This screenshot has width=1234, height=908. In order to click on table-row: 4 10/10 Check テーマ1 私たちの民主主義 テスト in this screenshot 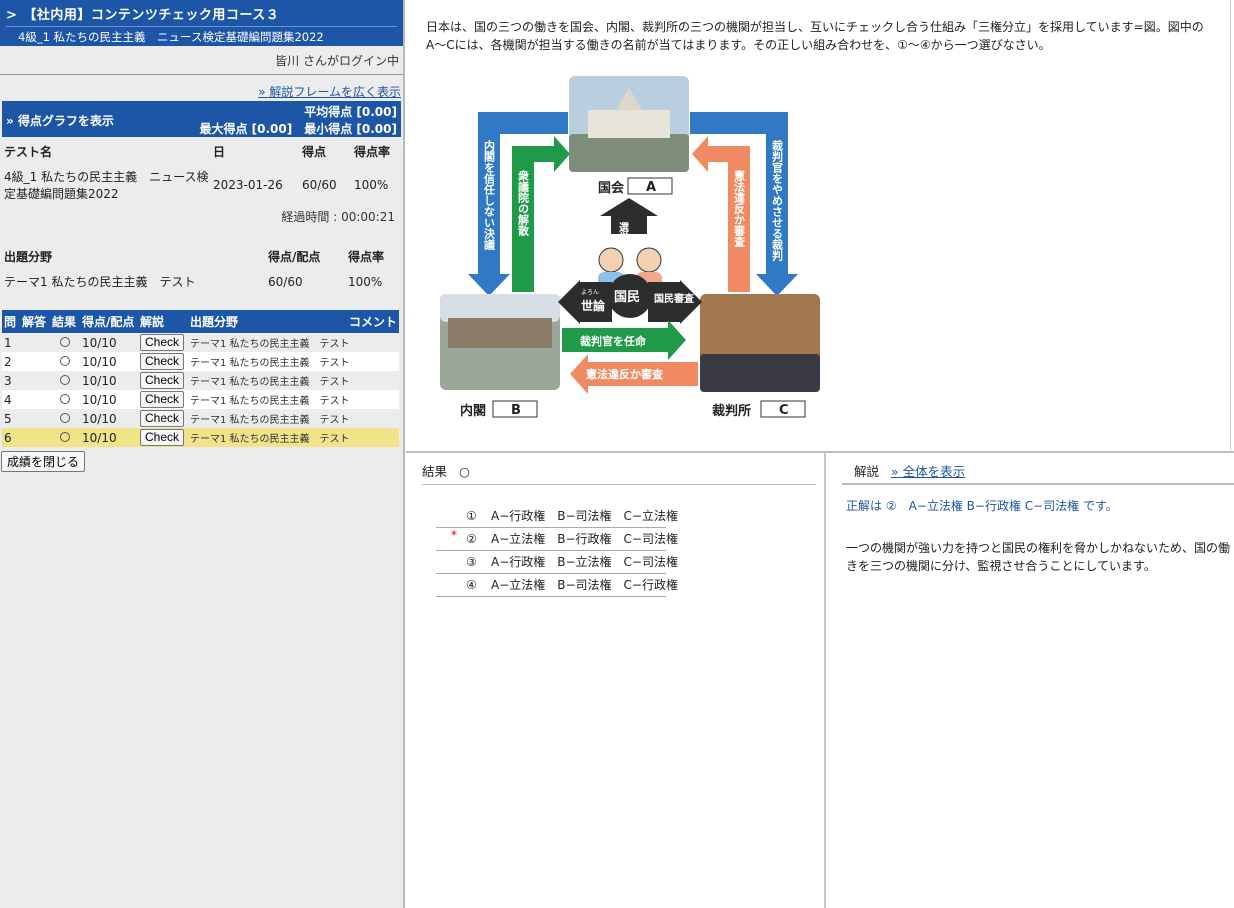, I will do `click(200, 399)`.